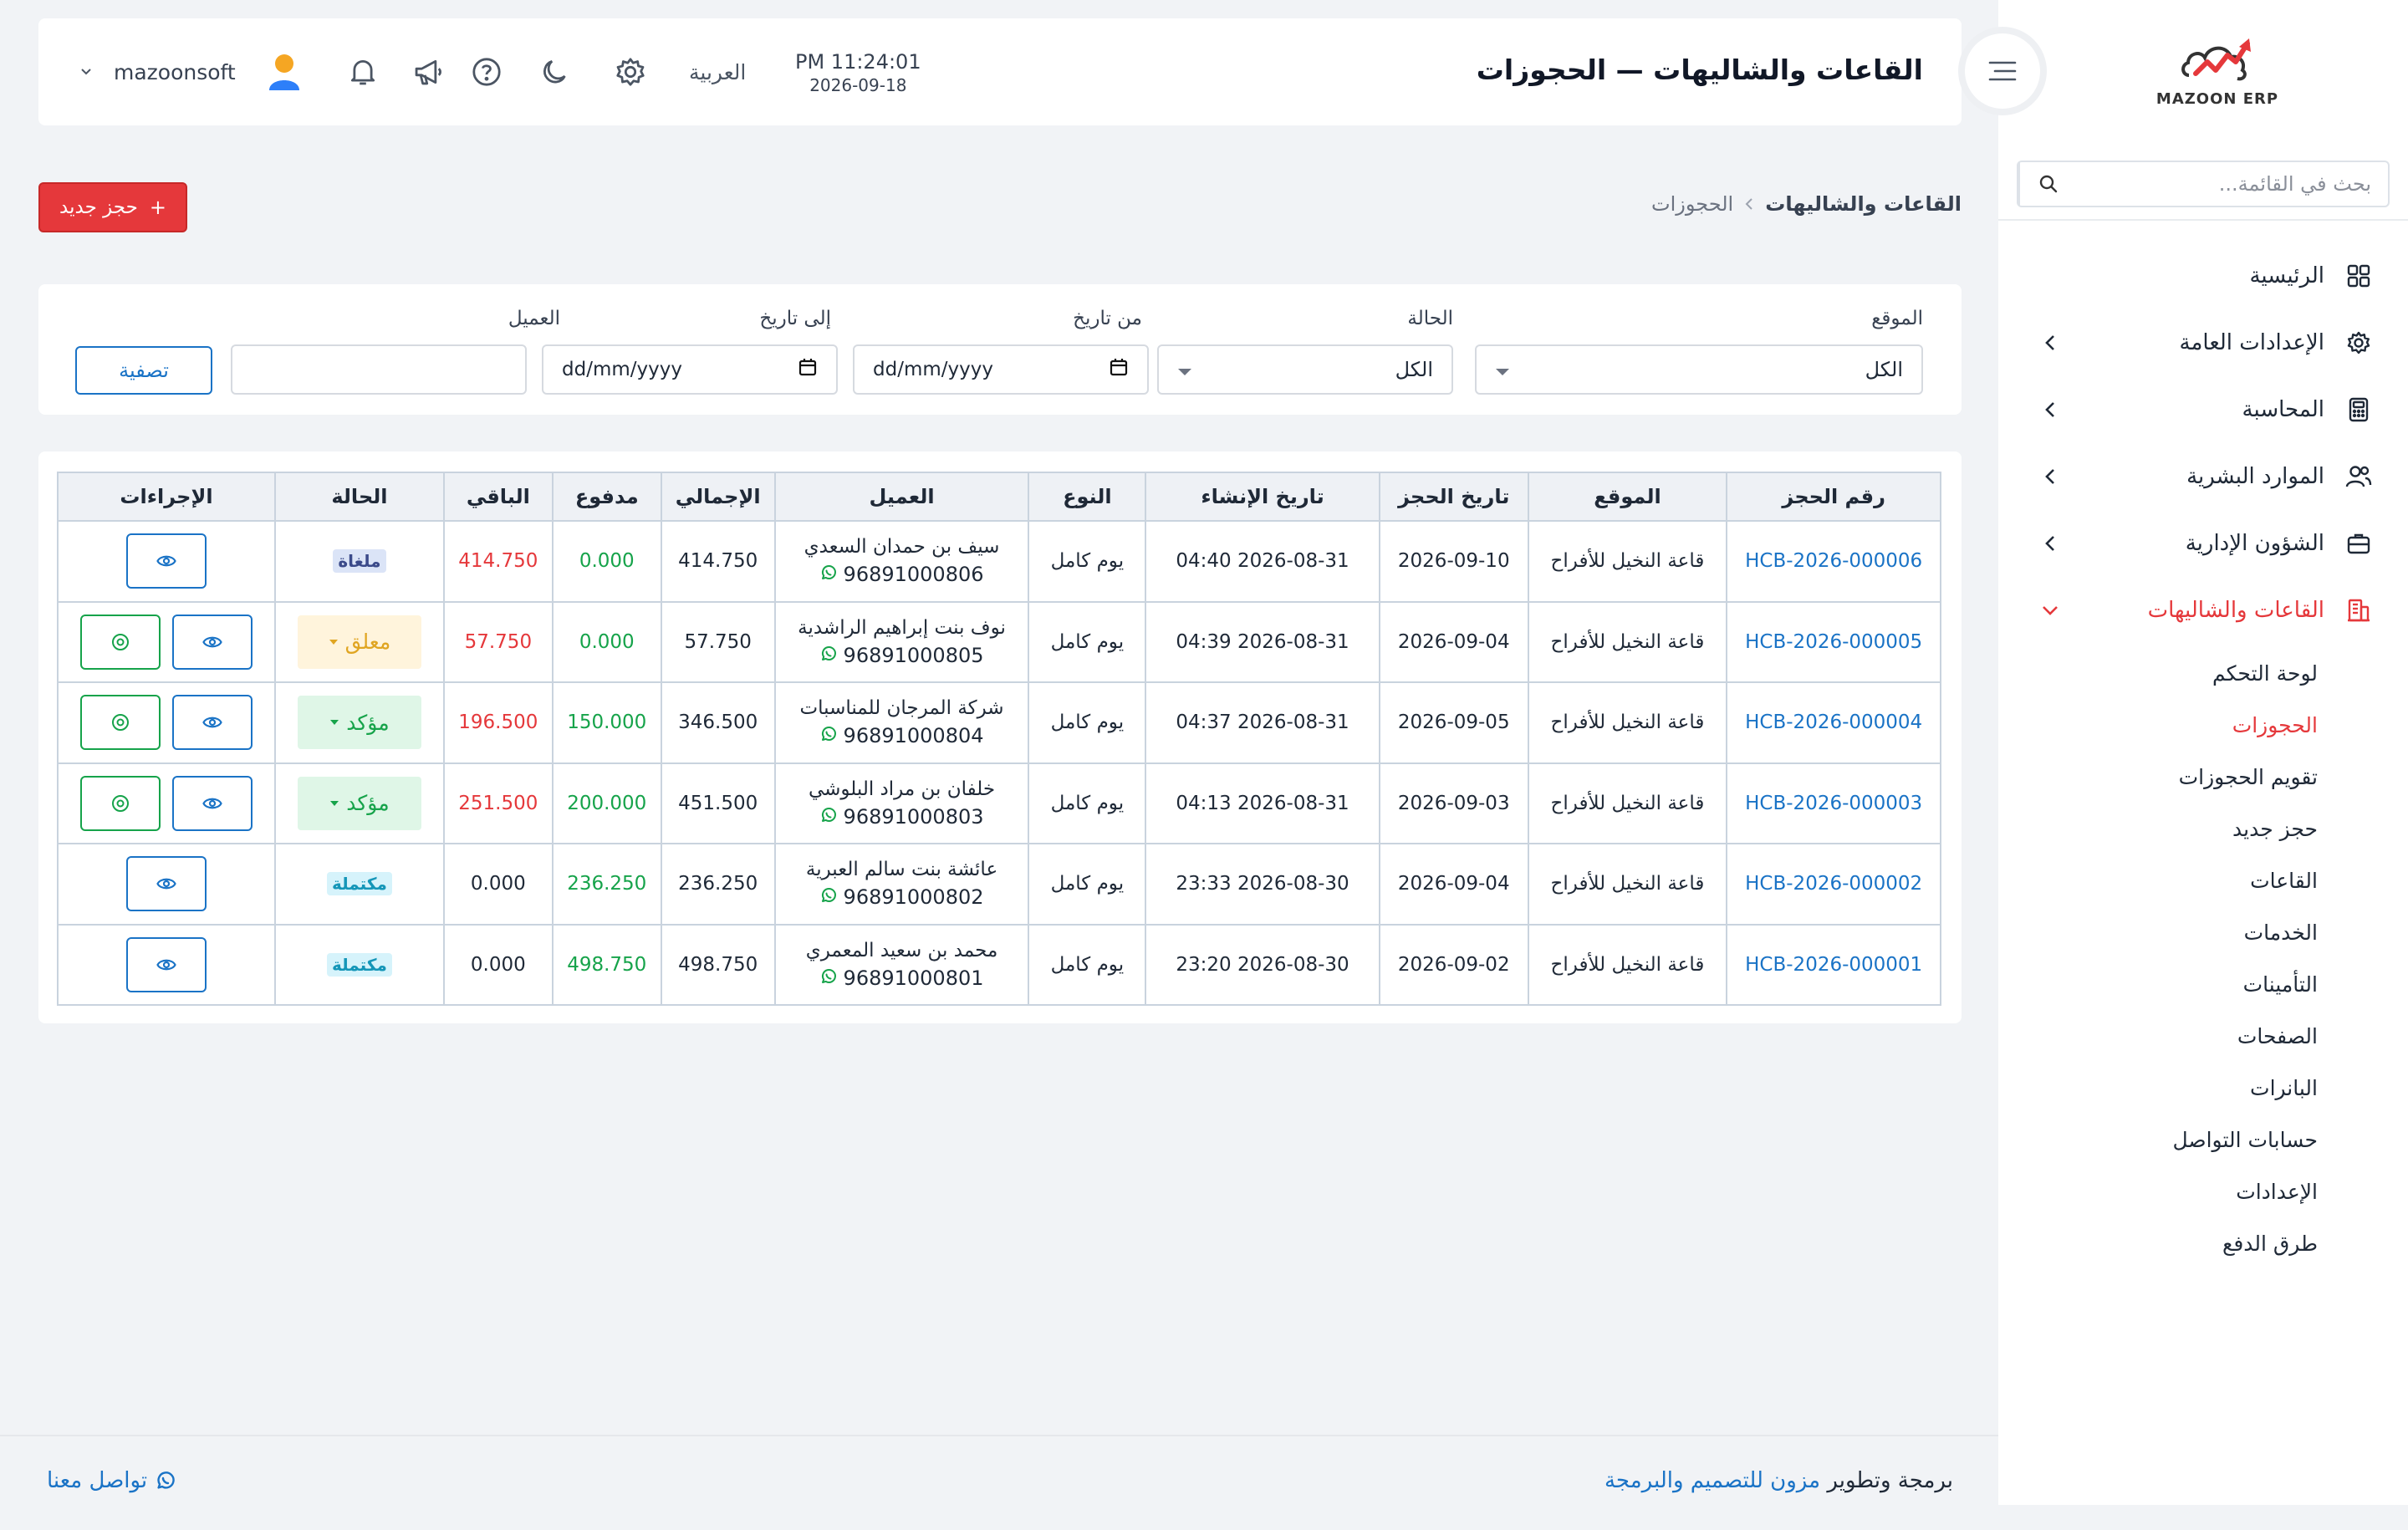 This screenshot has height=1530, width=2408. What do you see at coordinates (902, 897) in the screenshot?
I see `customer-phone: 96891000802` at bounding box center [902, 897].